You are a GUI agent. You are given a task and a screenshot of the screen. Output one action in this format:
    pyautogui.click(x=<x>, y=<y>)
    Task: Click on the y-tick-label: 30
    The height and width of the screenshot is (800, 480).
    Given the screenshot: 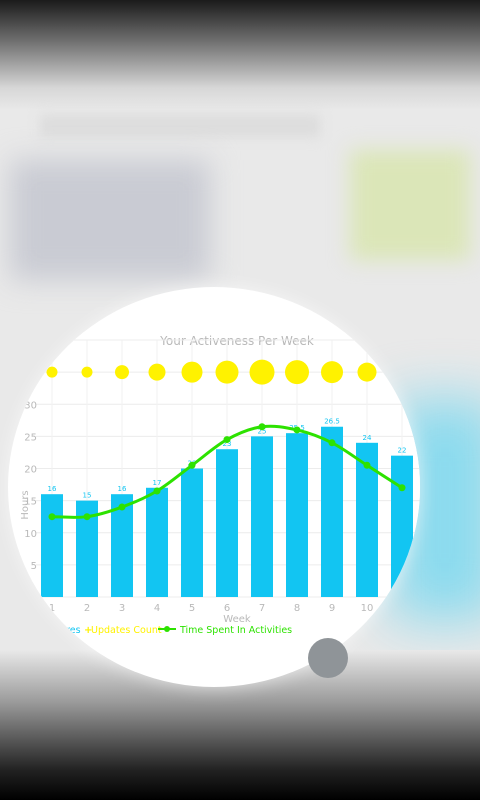 What is the action you would take?
    pyautogui.click(x=30, y=405)
    